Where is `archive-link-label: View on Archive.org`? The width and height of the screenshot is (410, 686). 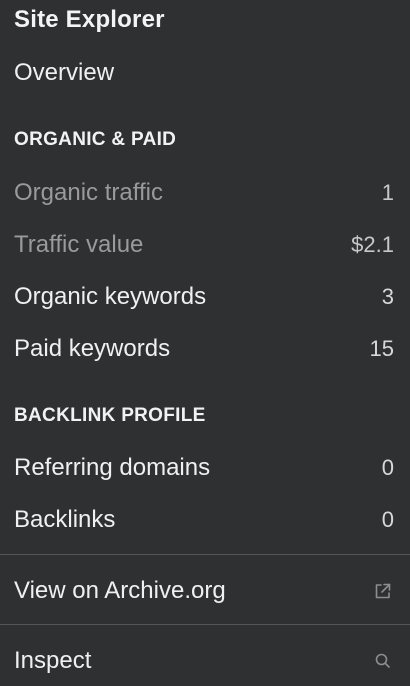 archive-link-label: View on Archive.org is located at coordinates (120, 590).